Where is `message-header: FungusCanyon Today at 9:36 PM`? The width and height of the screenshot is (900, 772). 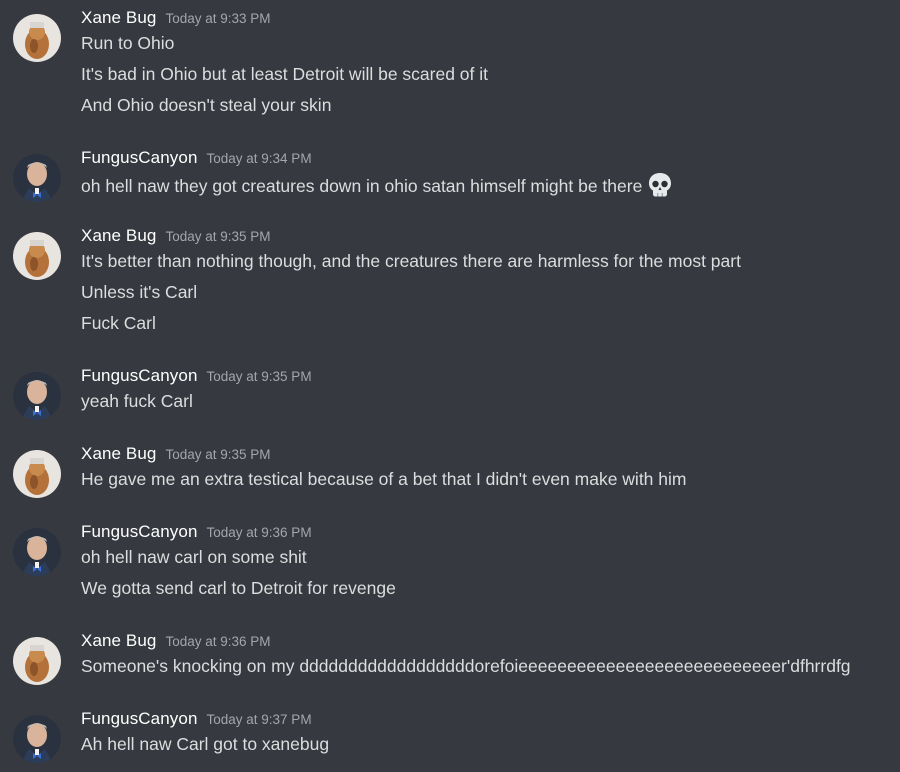
message-header: FungusCanyon Today at 9:36 PM is located at coordinates (196, 533).